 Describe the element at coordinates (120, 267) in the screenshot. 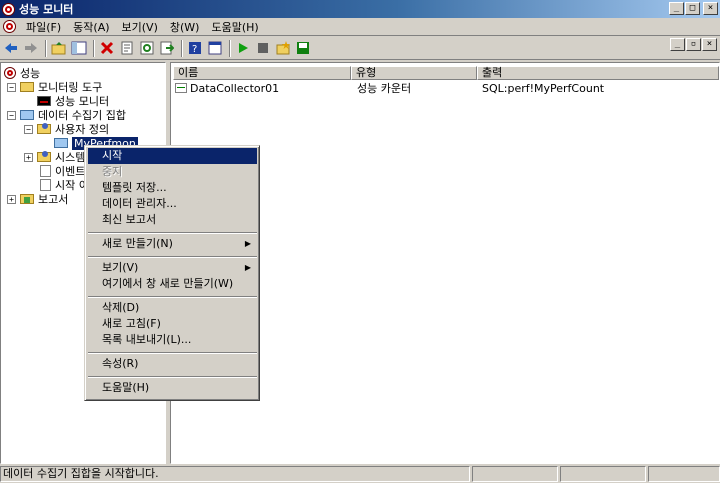

I see `menu-item-view-label: 보기(V)` at that location.